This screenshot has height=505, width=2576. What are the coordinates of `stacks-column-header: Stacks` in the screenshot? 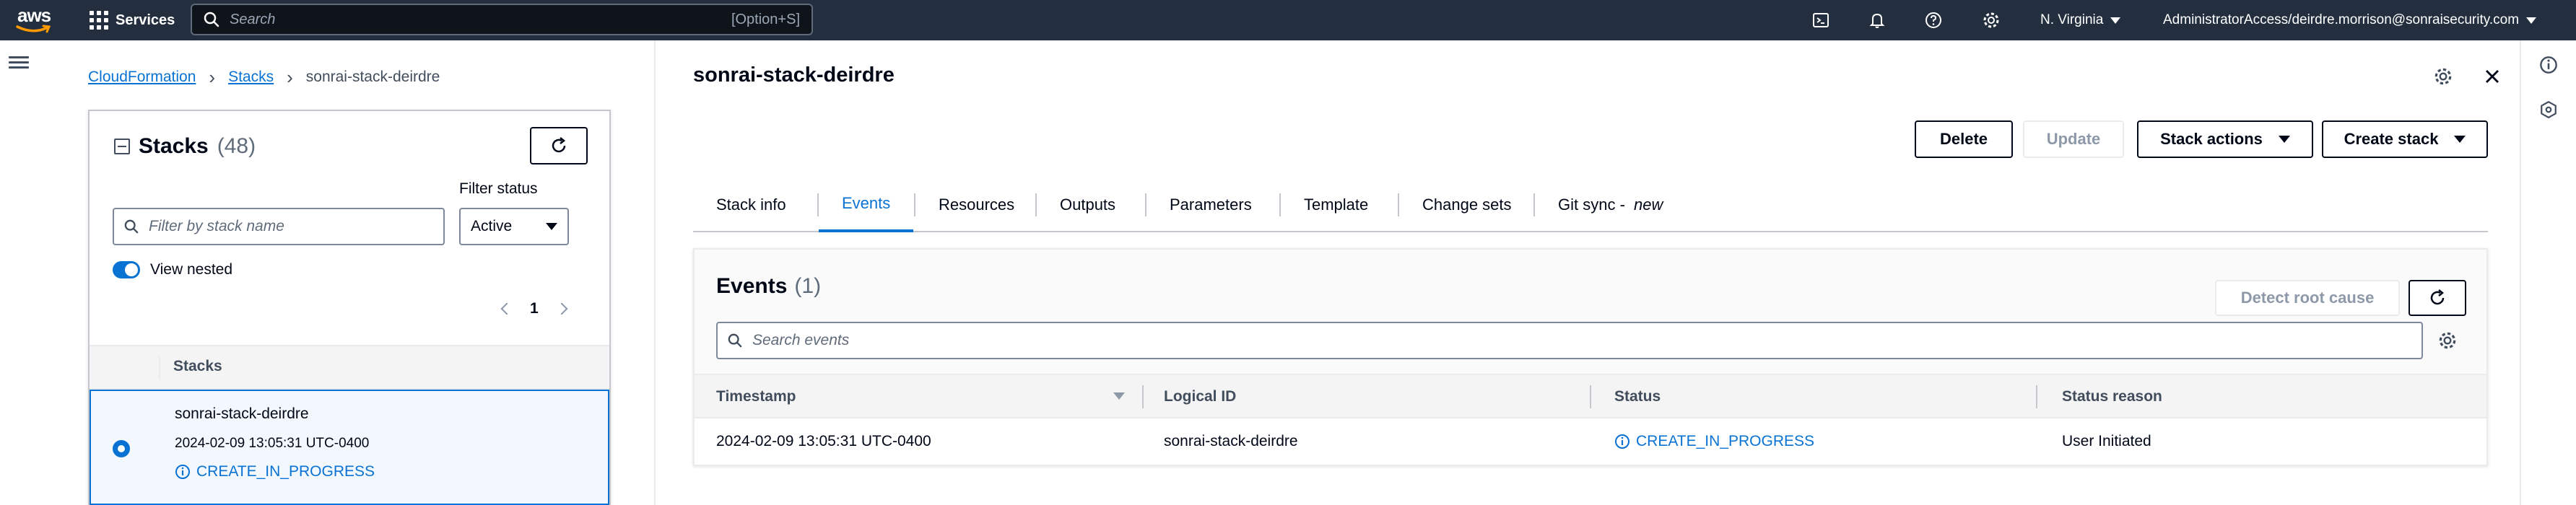 It's located at (198, 366).